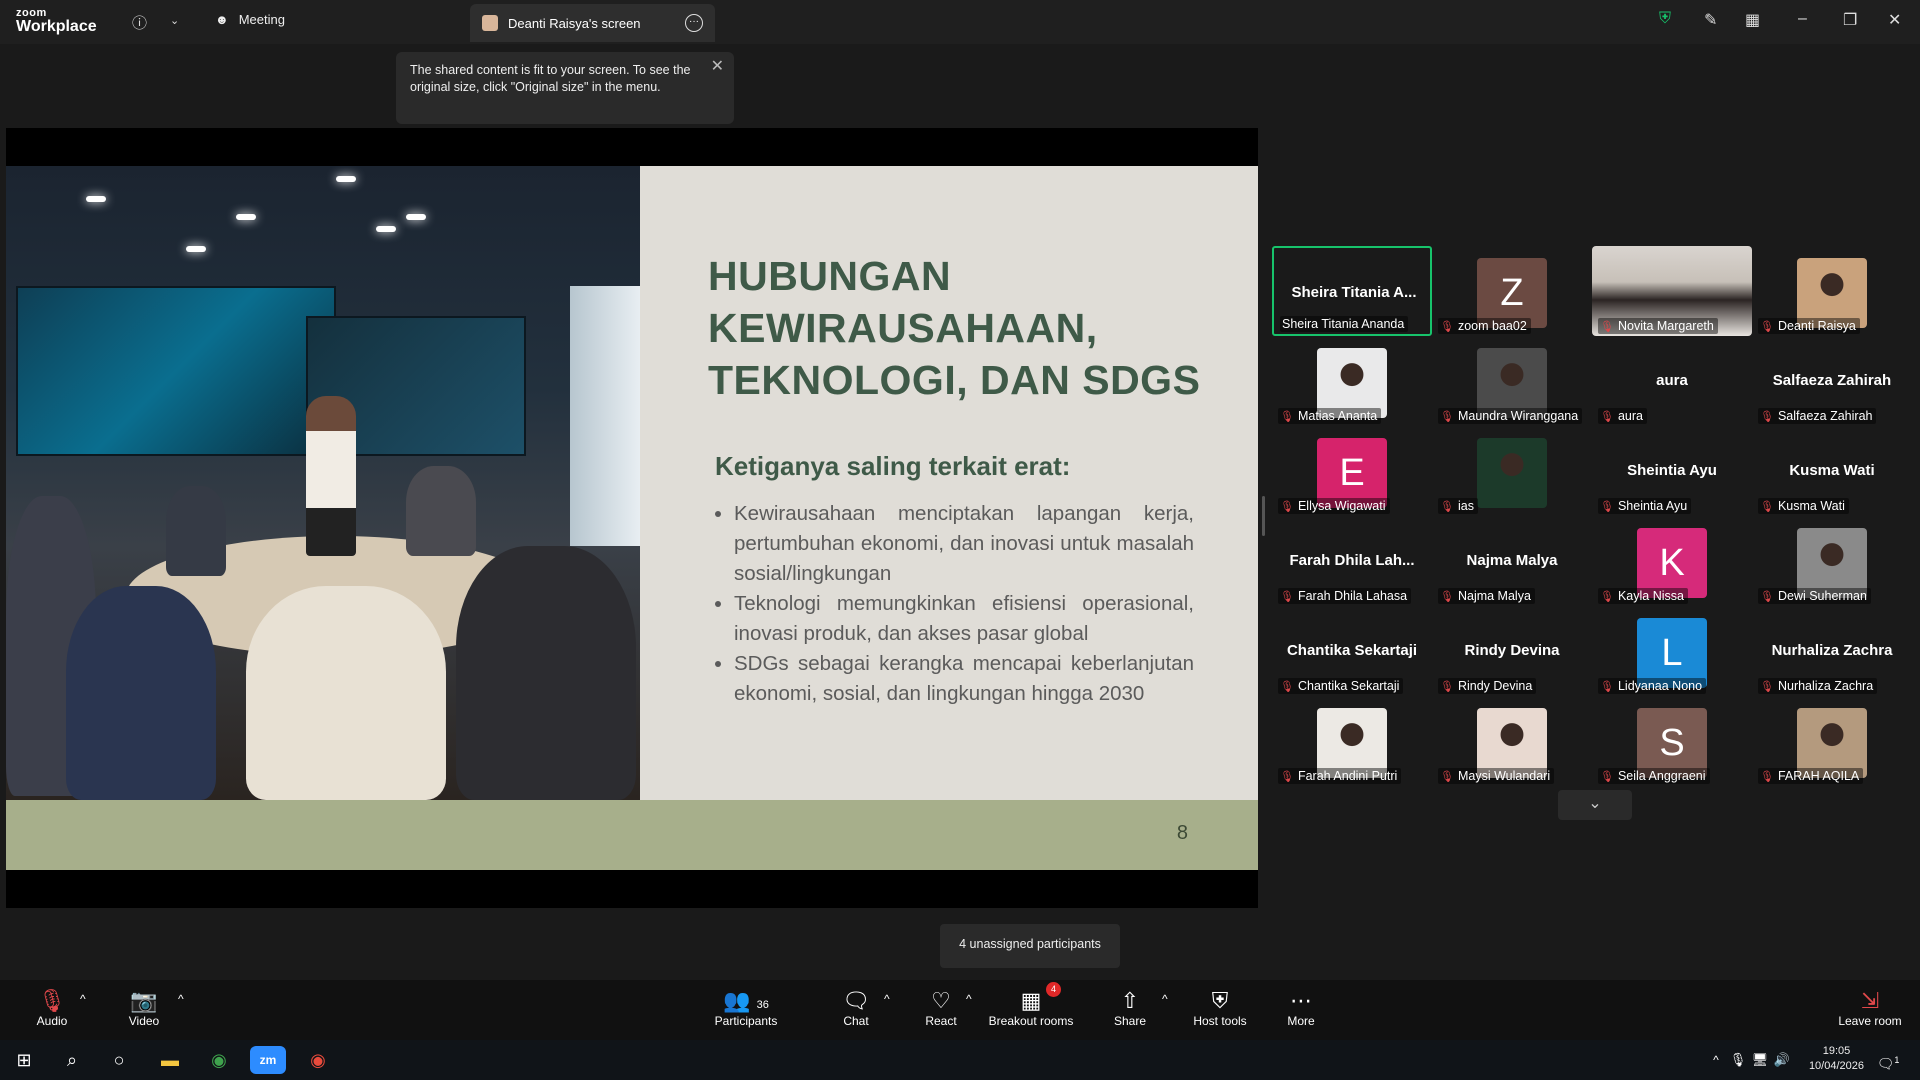 This screenshot has height=1080, width=1920. I want to click on participant-display-name: Najma Malya, so click(1512, 560).